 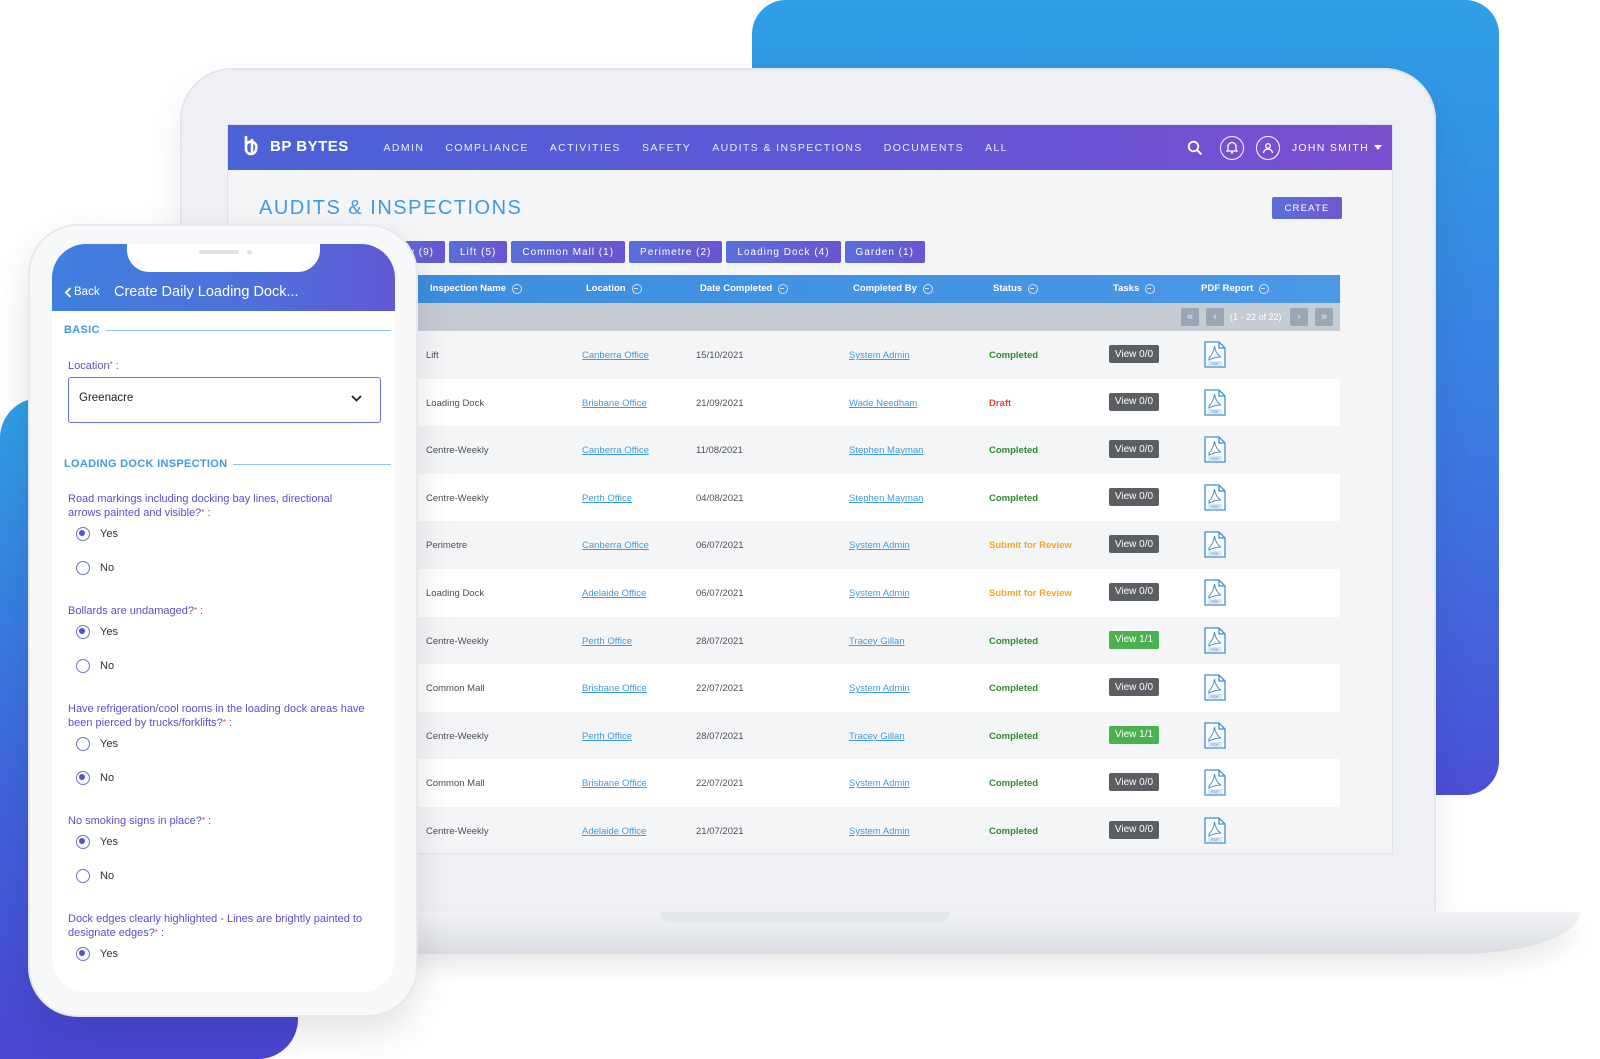 What do you see at coordinates (1307, 208) in the screenshot?
I see `create-button: CREATE` at bounding box center [1307, 208].